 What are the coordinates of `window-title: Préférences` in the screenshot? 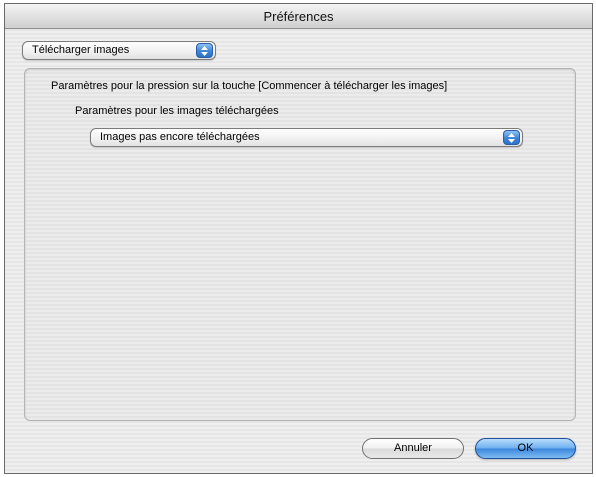 It's located at (298, 16).